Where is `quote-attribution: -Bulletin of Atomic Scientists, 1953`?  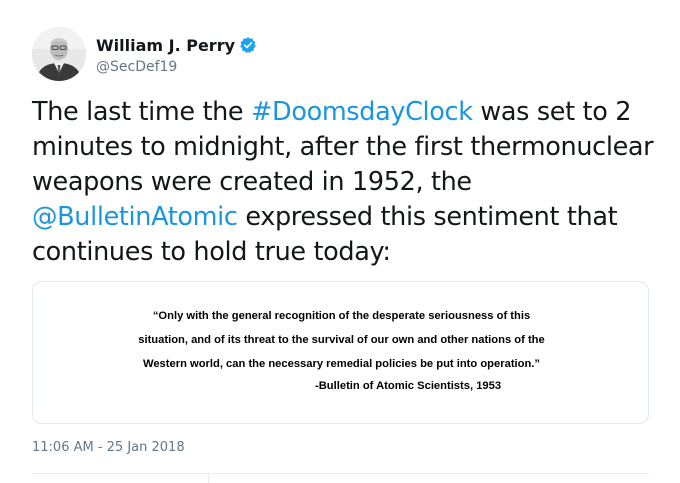 quote-attribution: -Bulletin of Atomic Scientists, 1953 is located at coordinates (408, 386).